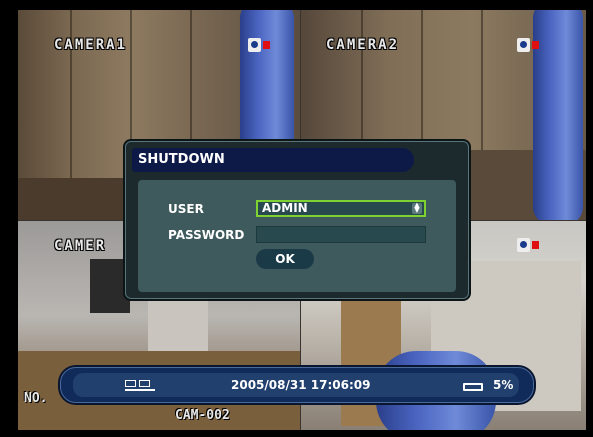 Image resolution: width=593 pixels, height=437 pixels. Describe the element at coordinates (341, 208) in the screenshot. I see `user-select: ADMIN ▲ ▼` at that location.